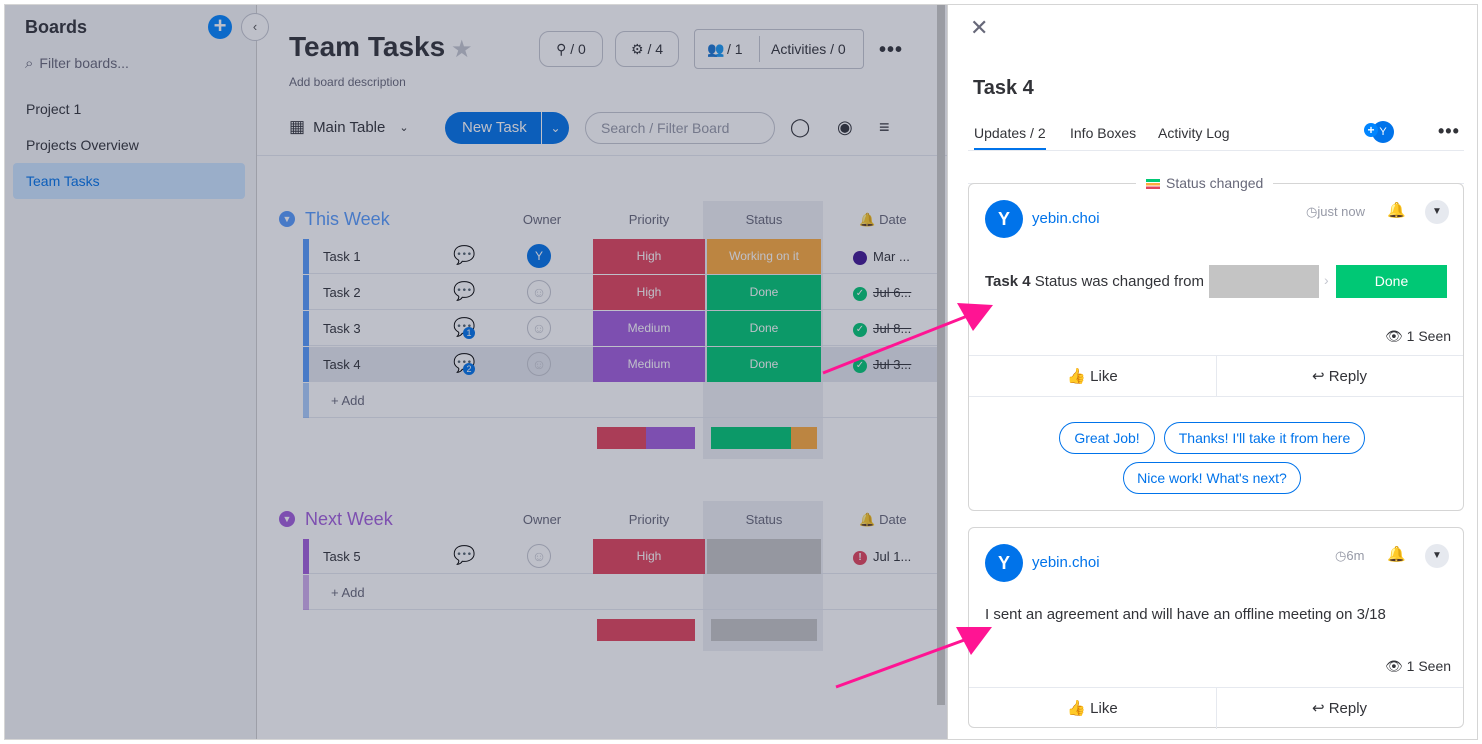 This screenshot has width=1482, height=744. I want to click on add-subscriber-icon: +, so click(1371, 130).